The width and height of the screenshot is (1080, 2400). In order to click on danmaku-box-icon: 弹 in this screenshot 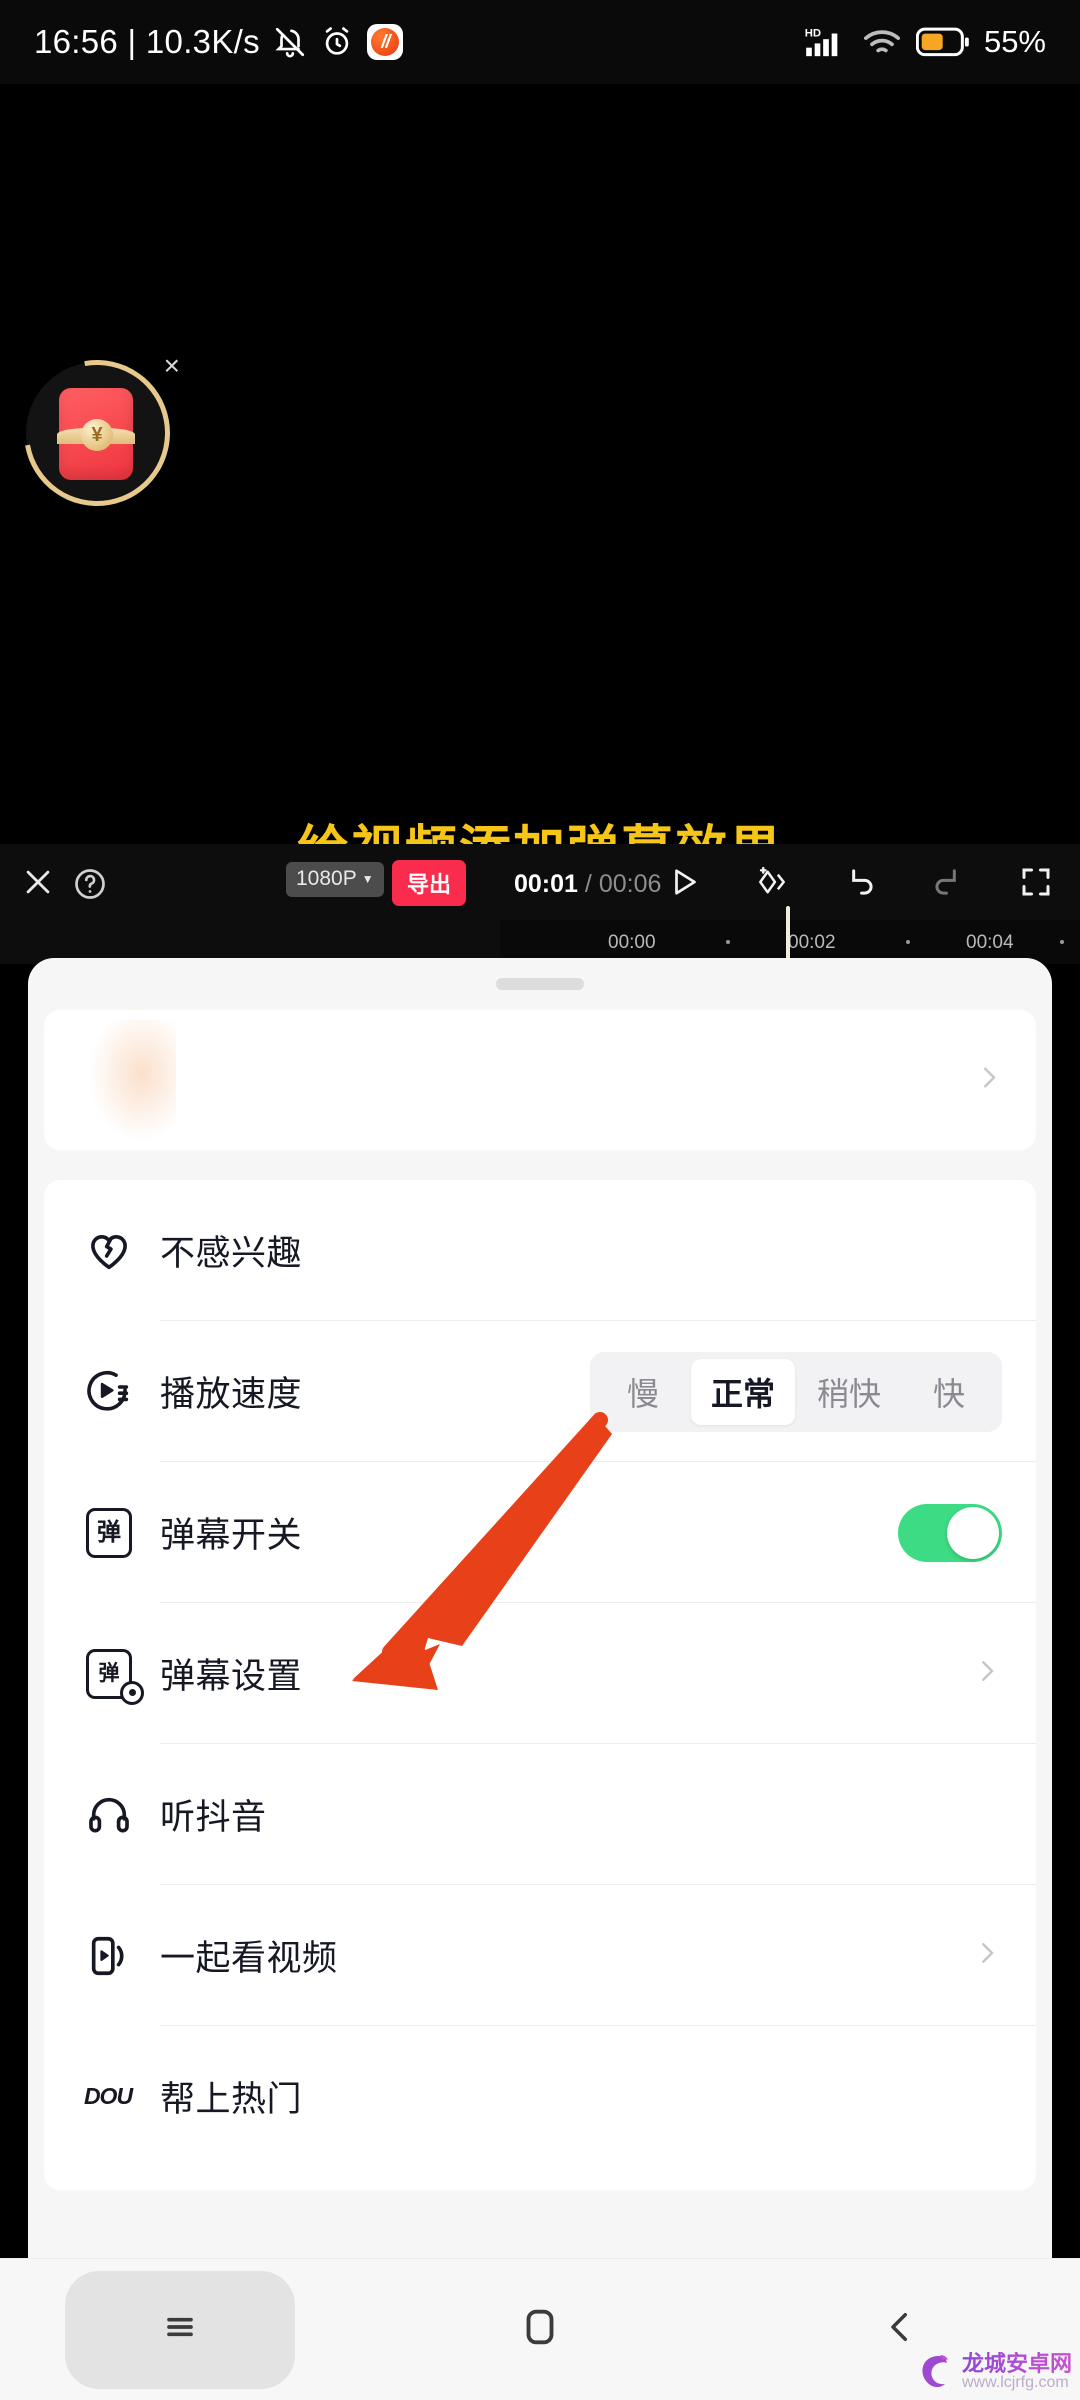, I will do `click(109, 1532)`.